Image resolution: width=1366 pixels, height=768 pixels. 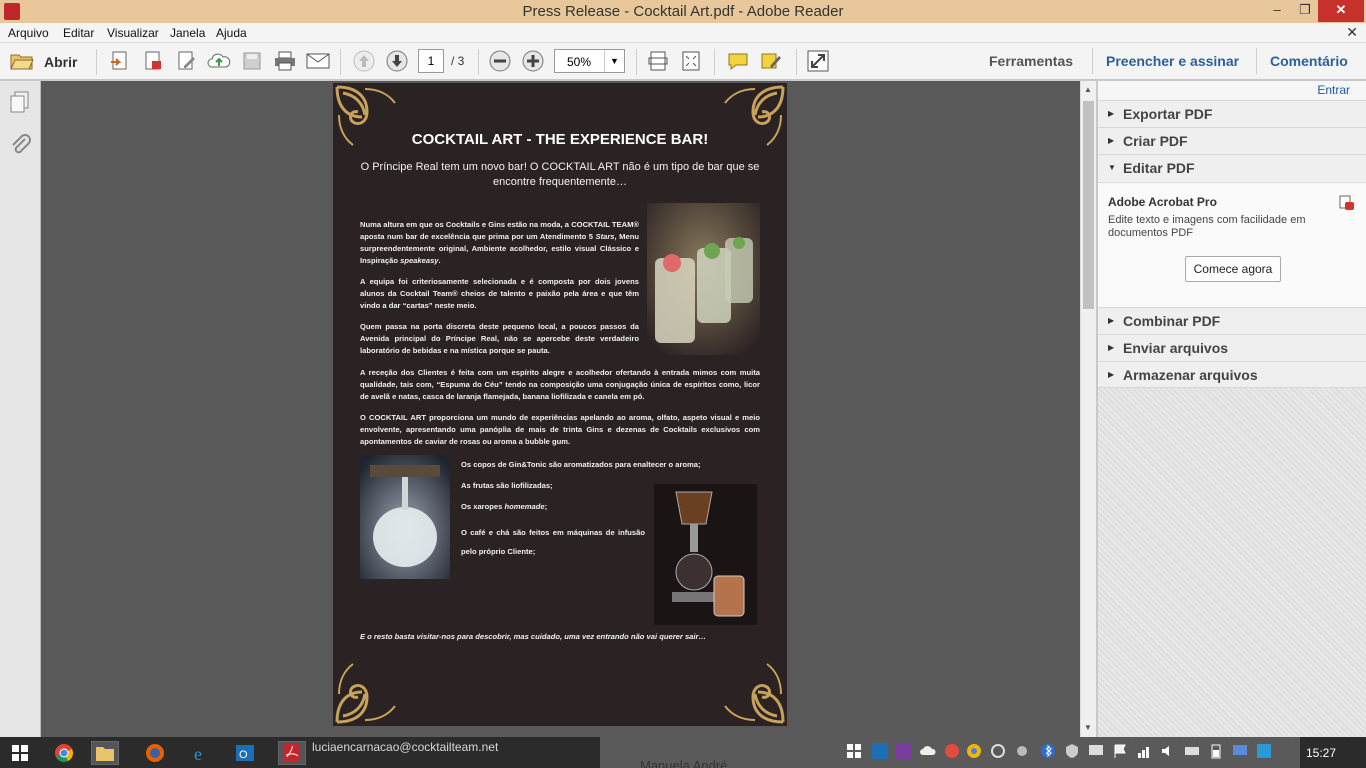 What do you see at coordinates (705, 554) in the screenshot?
I see `coffee-siphon-photo` at bounding box center [705, 554].